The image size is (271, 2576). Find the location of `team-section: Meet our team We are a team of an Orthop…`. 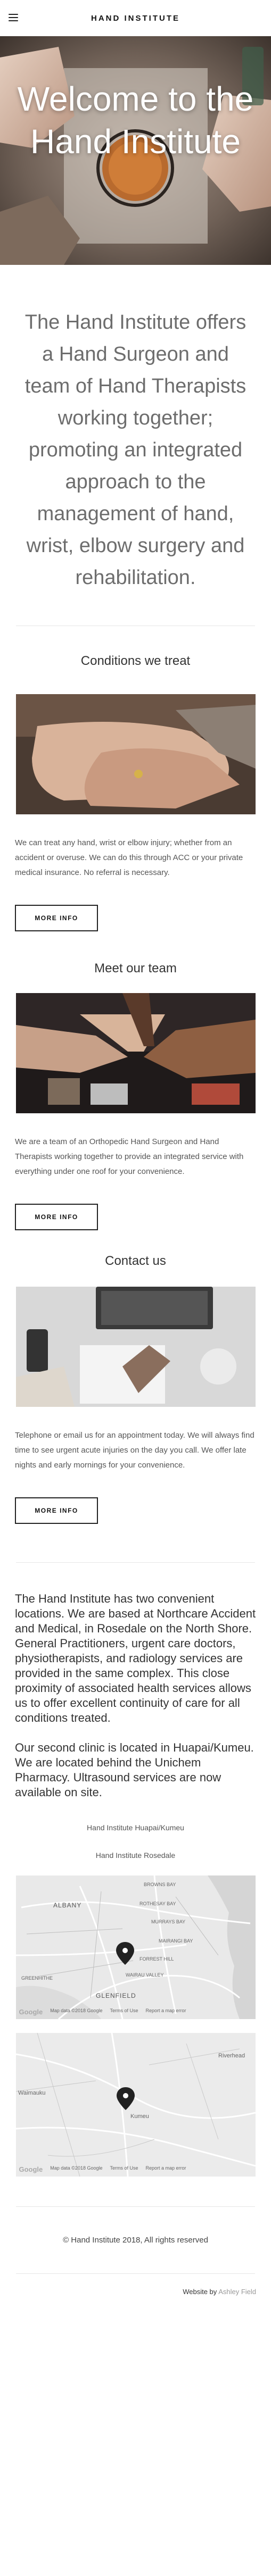

team-section: Meet our team We are a team of an Orthop… is located at coordinates (135, 1095).